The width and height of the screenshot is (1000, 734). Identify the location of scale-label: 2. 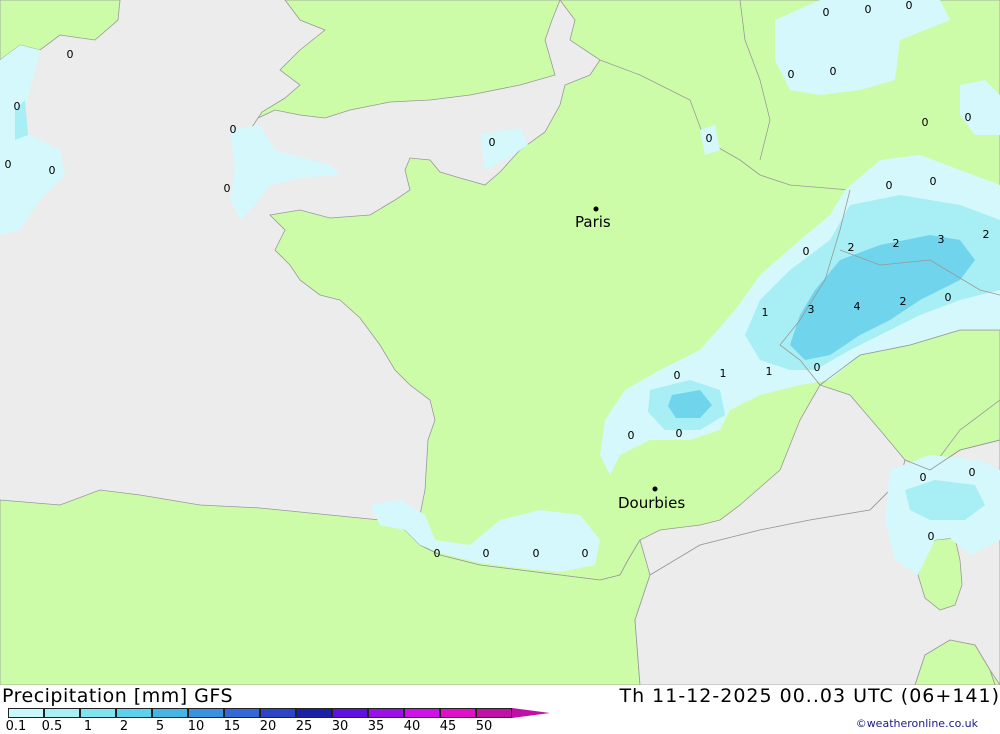
(124, 726).